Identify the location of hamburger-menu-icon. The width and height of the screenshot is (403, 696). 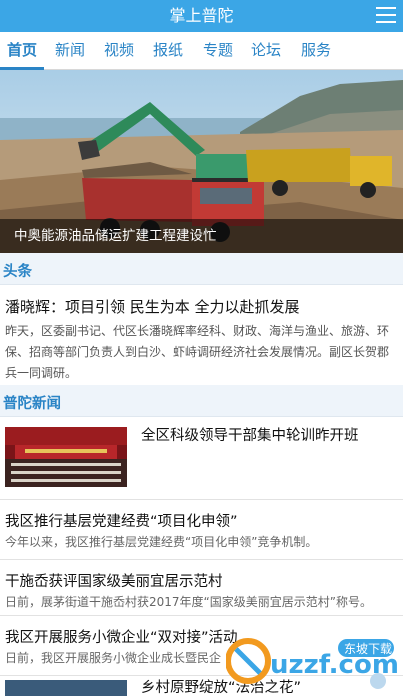
(386, 15).